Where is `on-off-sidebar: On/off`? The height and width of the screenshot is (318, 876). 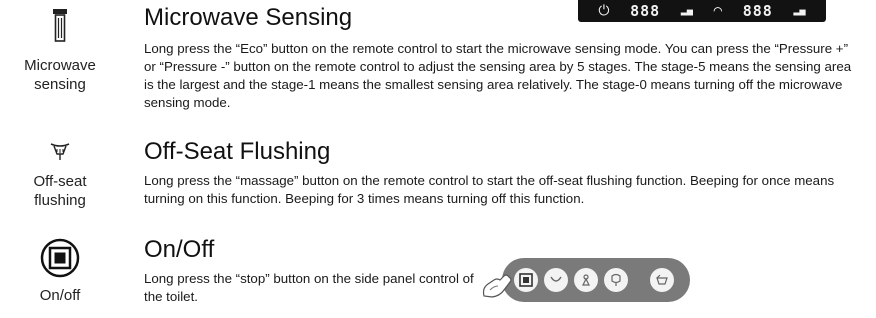 on-off-sidebar: On/off is located at coordinates (60, 271).